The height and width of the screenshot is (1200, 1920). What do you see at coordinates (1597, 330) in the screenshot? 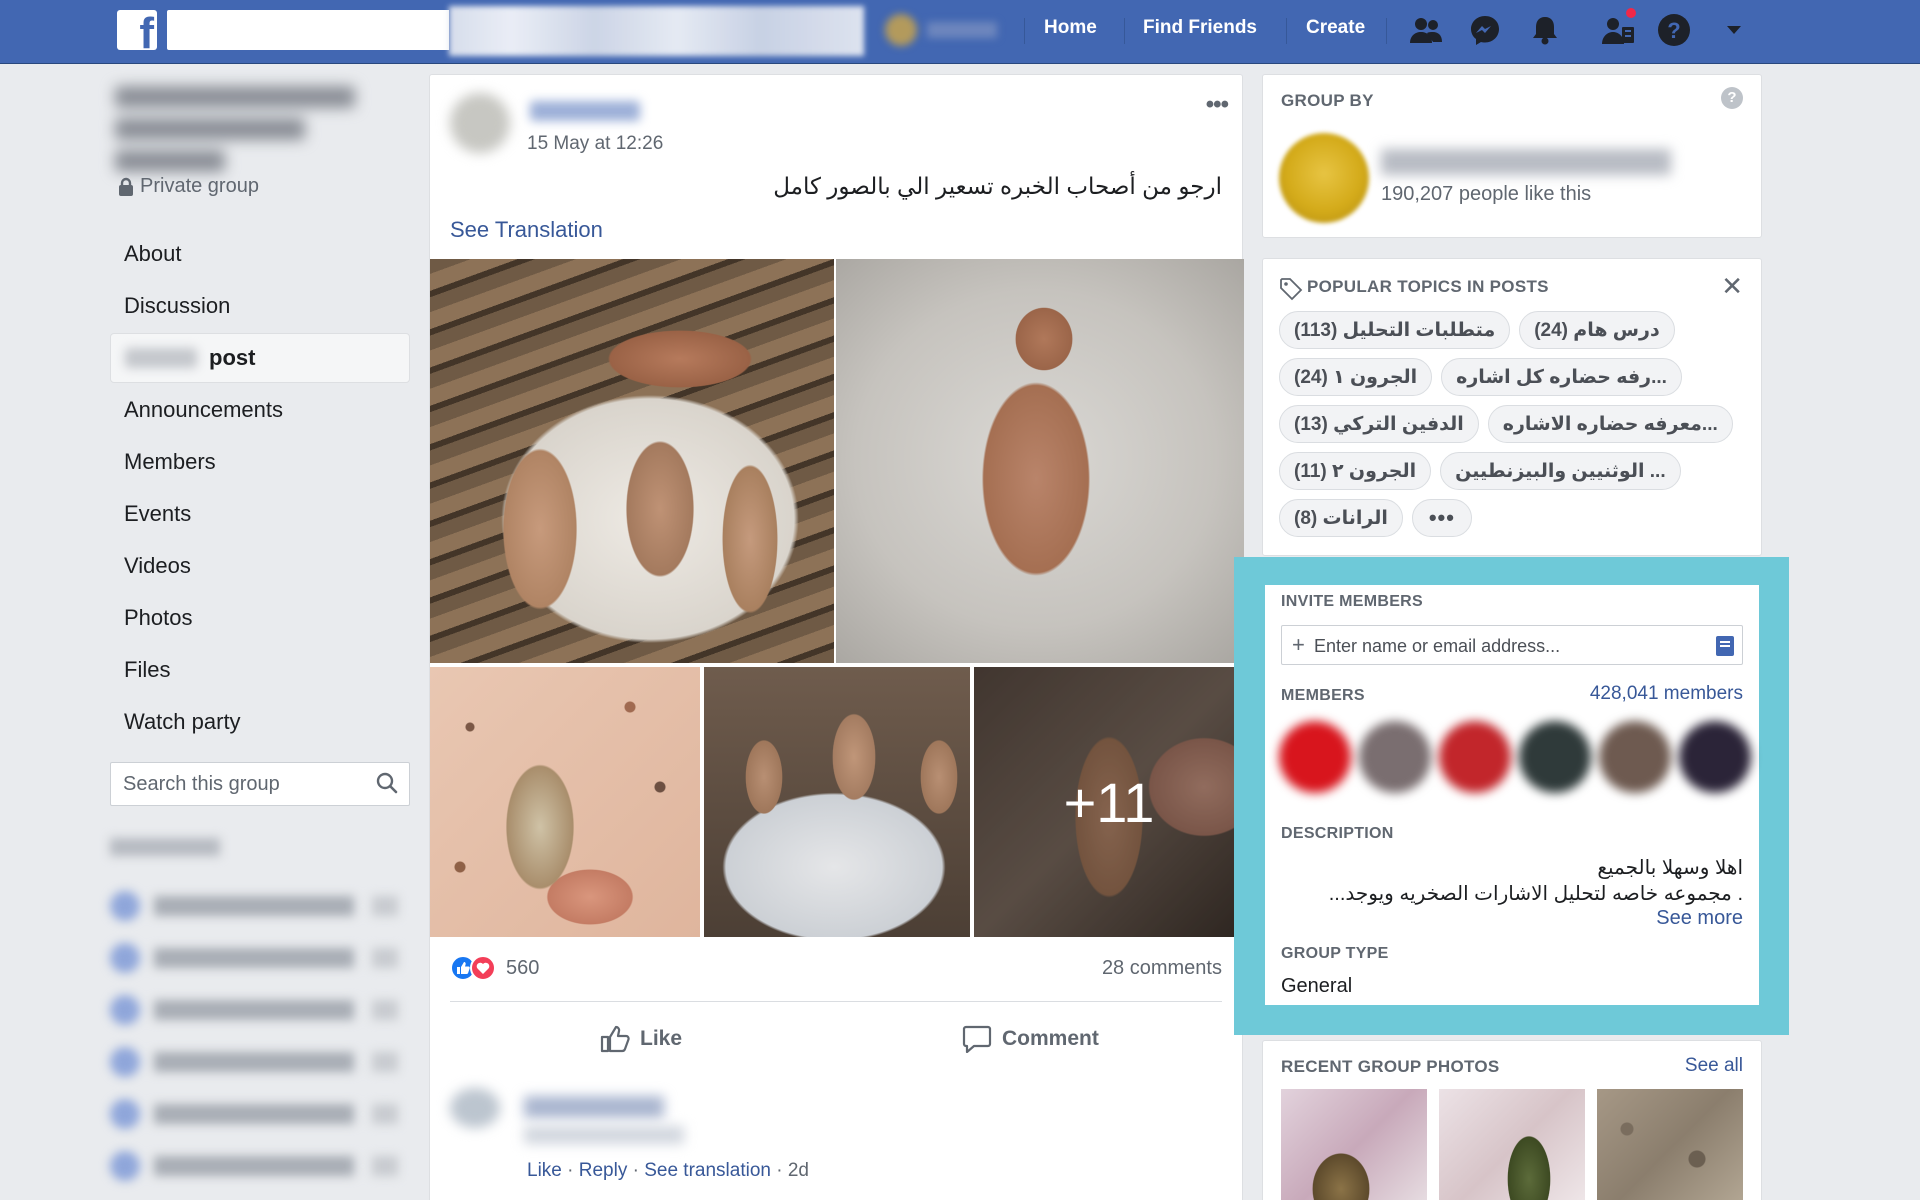
I see `topic-chip: درس هام (24)` at bounding box center [1597, 330].